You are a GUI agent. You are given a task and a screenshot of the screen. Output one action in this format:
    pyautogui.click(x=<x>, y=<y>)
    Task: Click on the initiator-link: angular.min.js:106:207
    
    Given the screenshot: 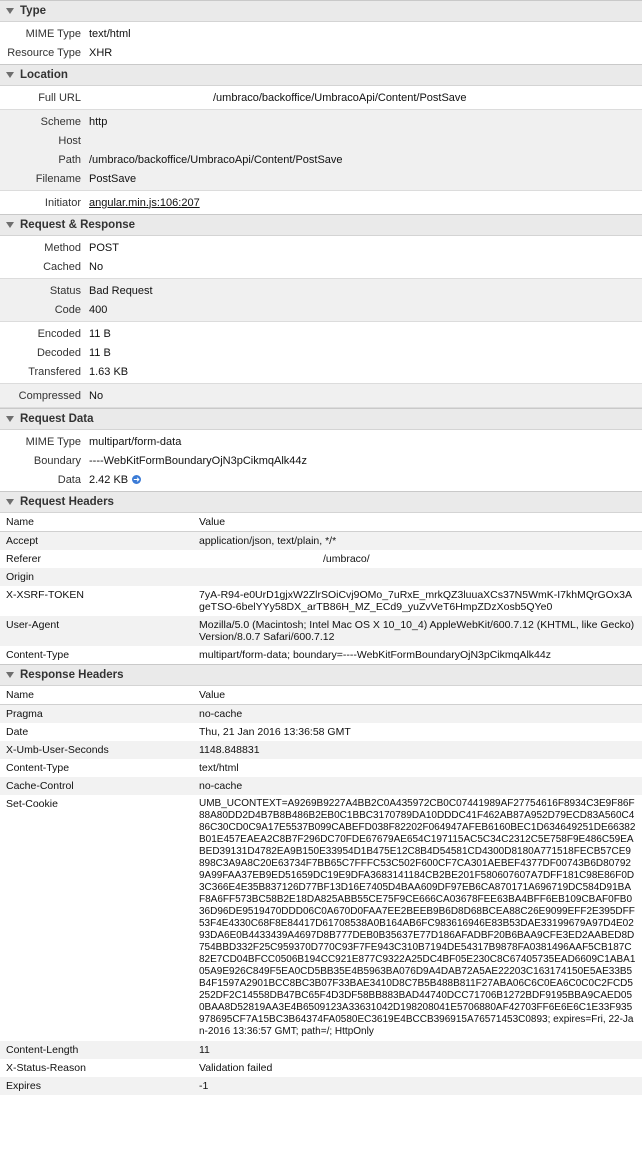 What is the action you would take?
    pyautogui.click(x=144, y=203)
    